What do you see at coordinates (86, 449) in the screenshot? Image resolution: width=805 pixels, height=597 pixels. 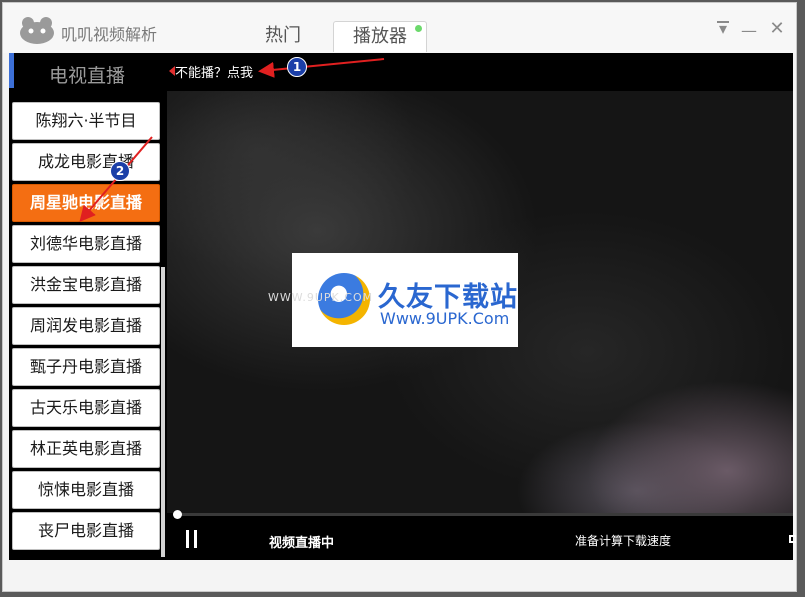 I see `channel-item: 林正英电影直播` at bounding box center [86, 449].